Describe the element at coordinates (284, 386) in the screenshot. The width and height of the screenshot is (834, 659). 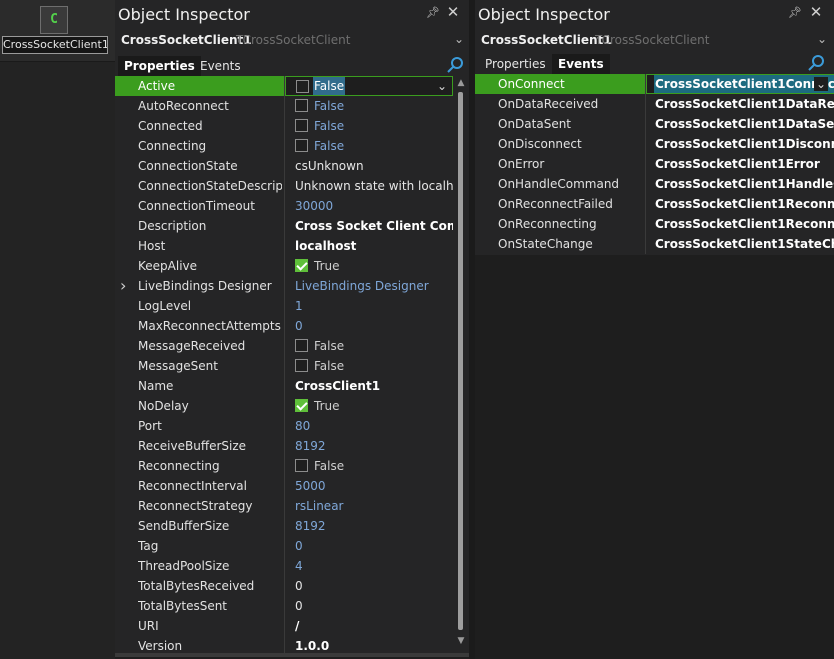
I see `property-row: Name CrossClient1` at that location.